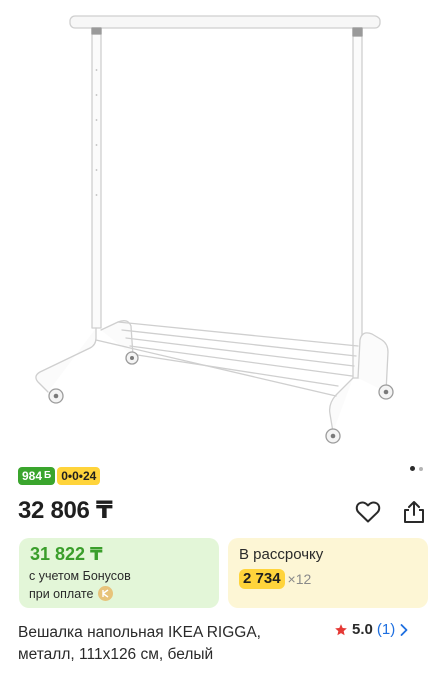 Image resolution: width=448 pixels, height=700 pixels. I want to click on installment-amount: 2 734, so click(262, 579).